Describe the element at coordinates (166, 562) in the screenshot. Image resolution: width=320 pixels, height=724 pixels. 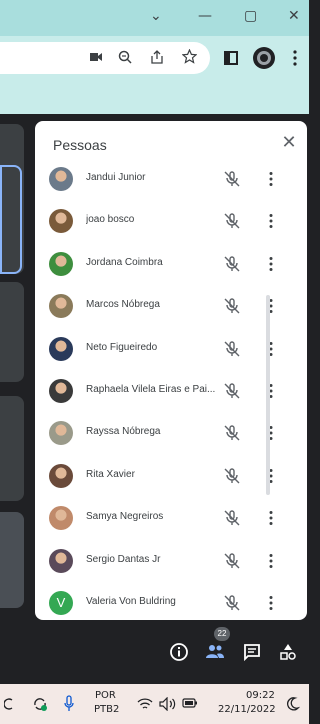
I see `participant-row: Sergio Dantas Jr` at that location.